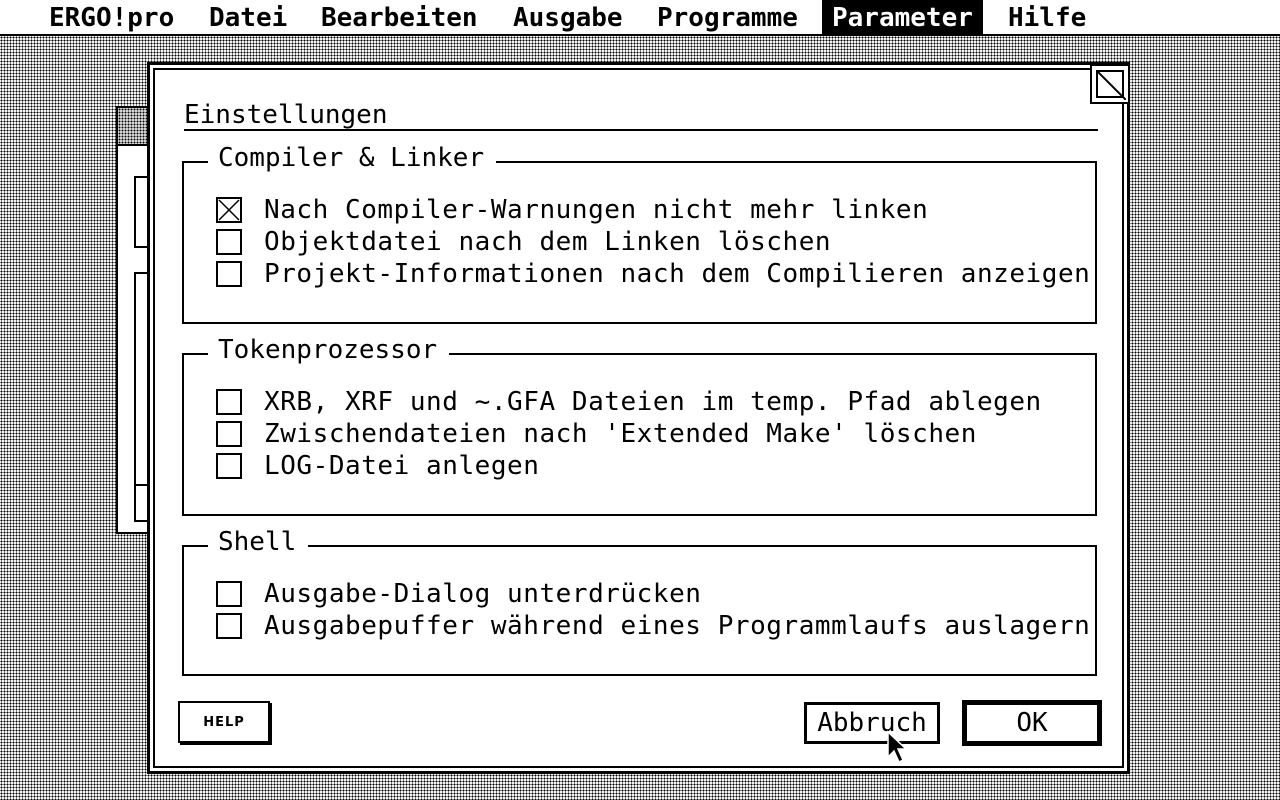 The width and height of the screenshot is (1280, 800). I want to click on close-box, so click(1110, 84).